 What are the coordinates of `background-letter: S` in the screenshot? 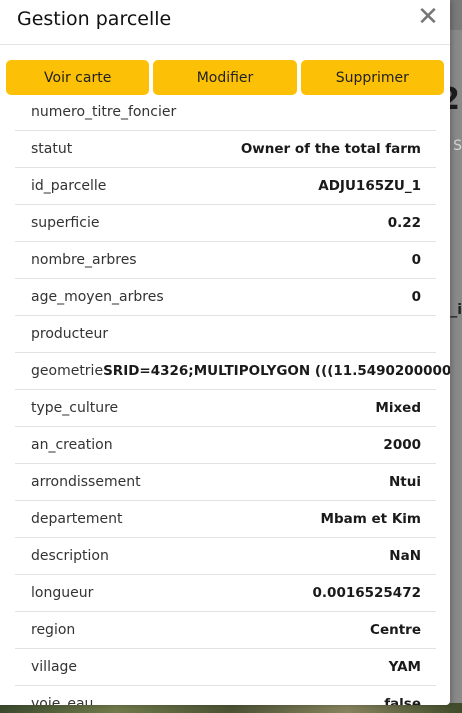 It's located at (457, 146).